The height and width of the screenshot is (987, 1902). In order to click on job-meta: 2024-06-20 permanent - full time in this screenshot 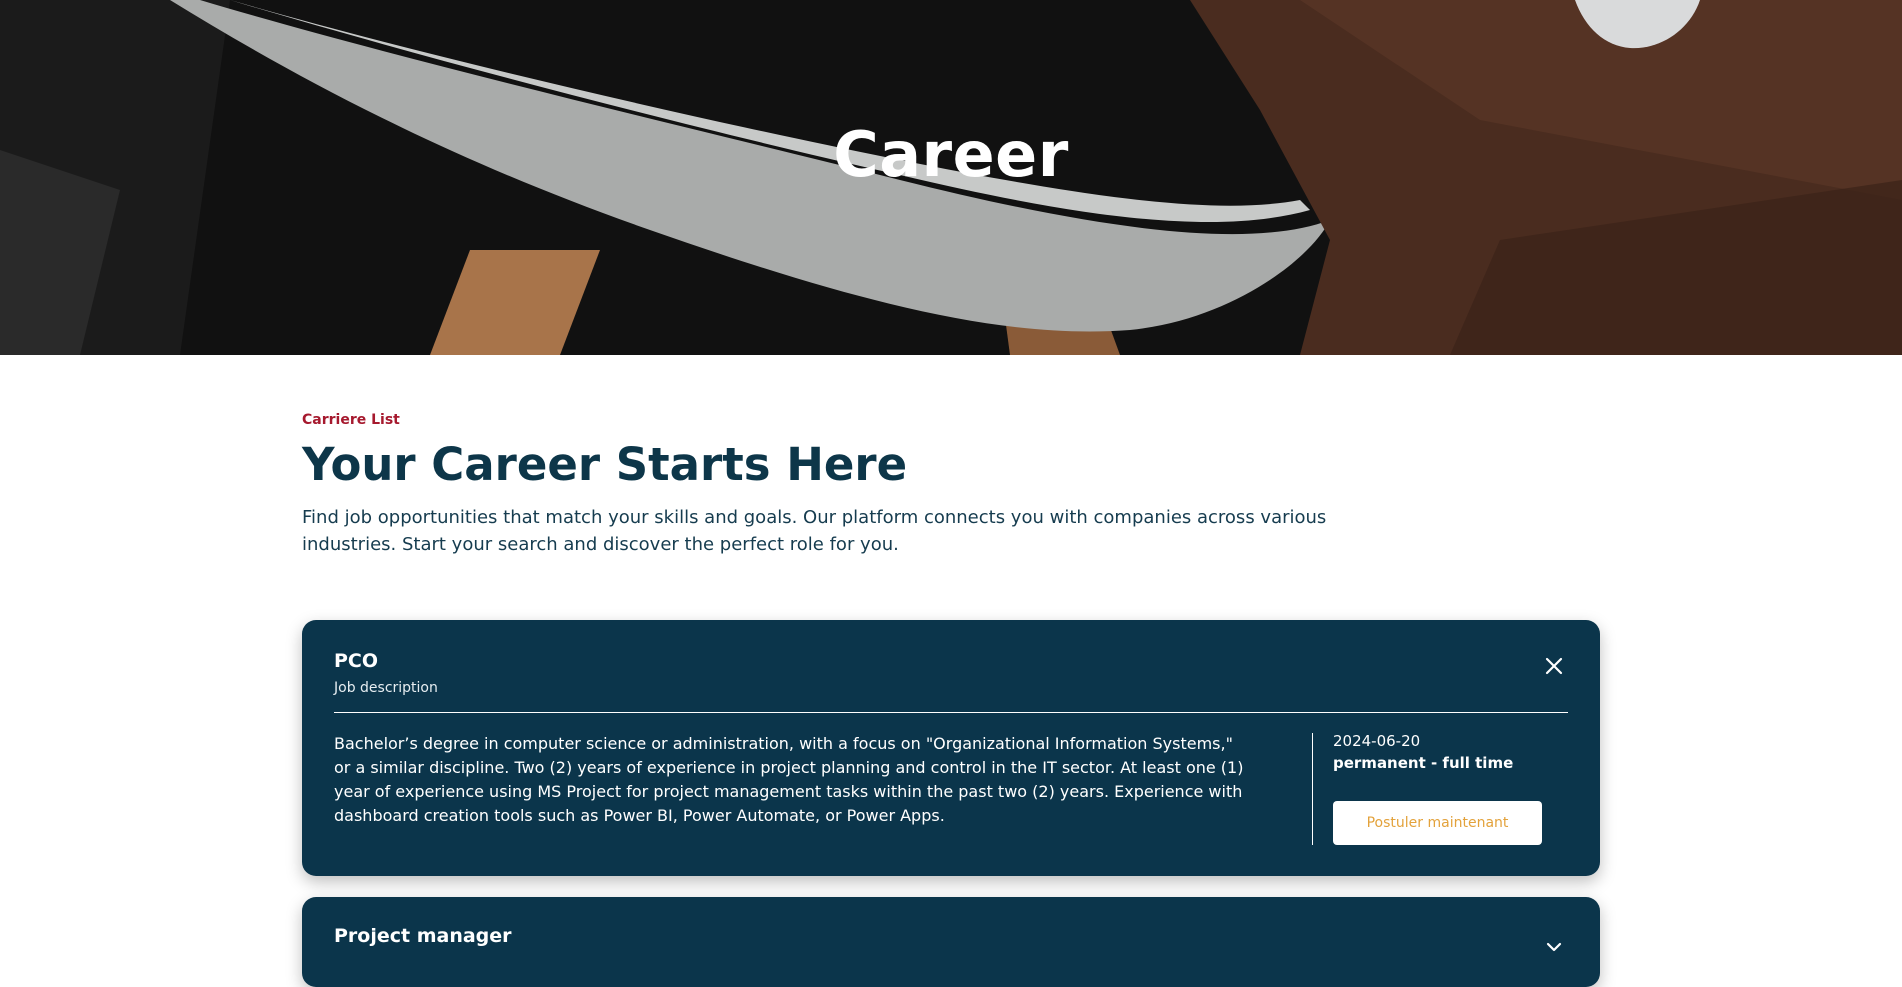, I will do `click(1423, 752)`.